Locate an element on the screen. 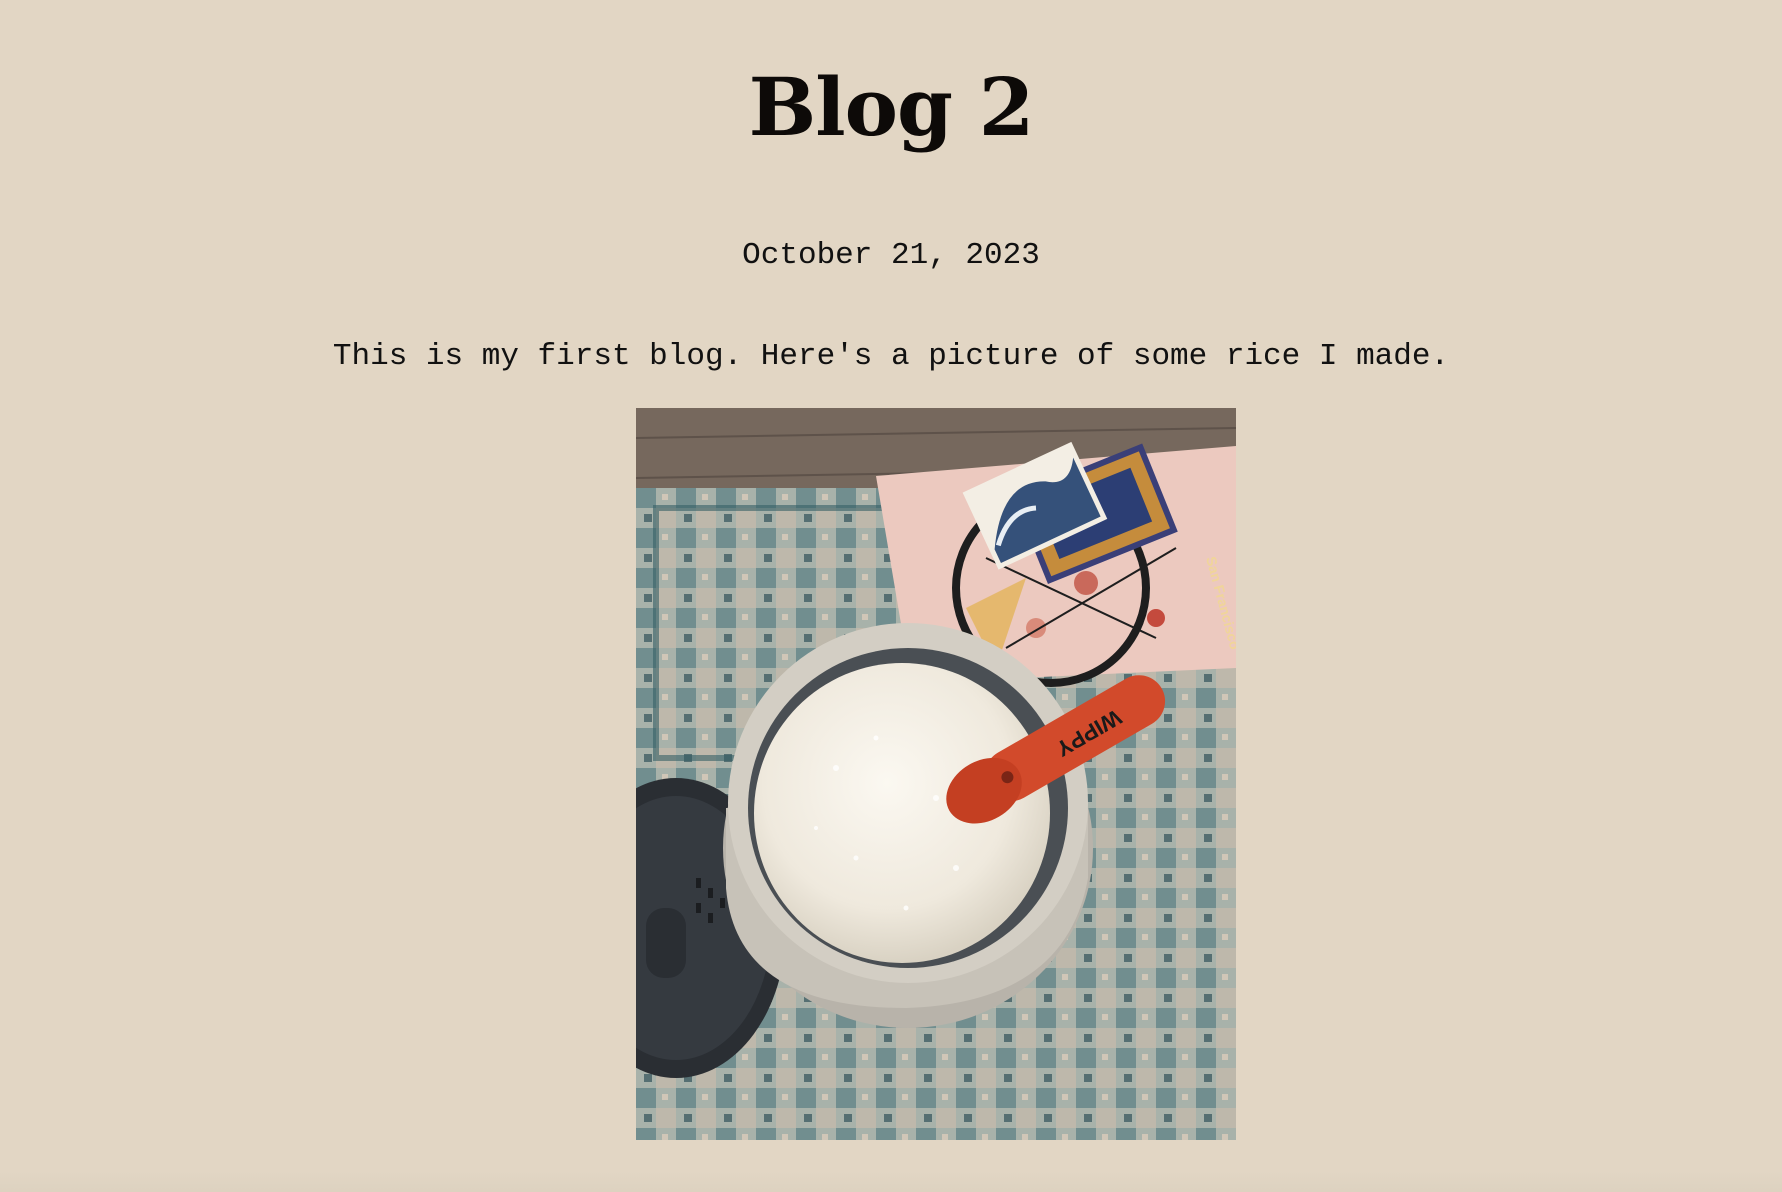 This screenshot has width=1782, height=1192. post-date: October 21, 2023 is located at coordinates (891, 255).